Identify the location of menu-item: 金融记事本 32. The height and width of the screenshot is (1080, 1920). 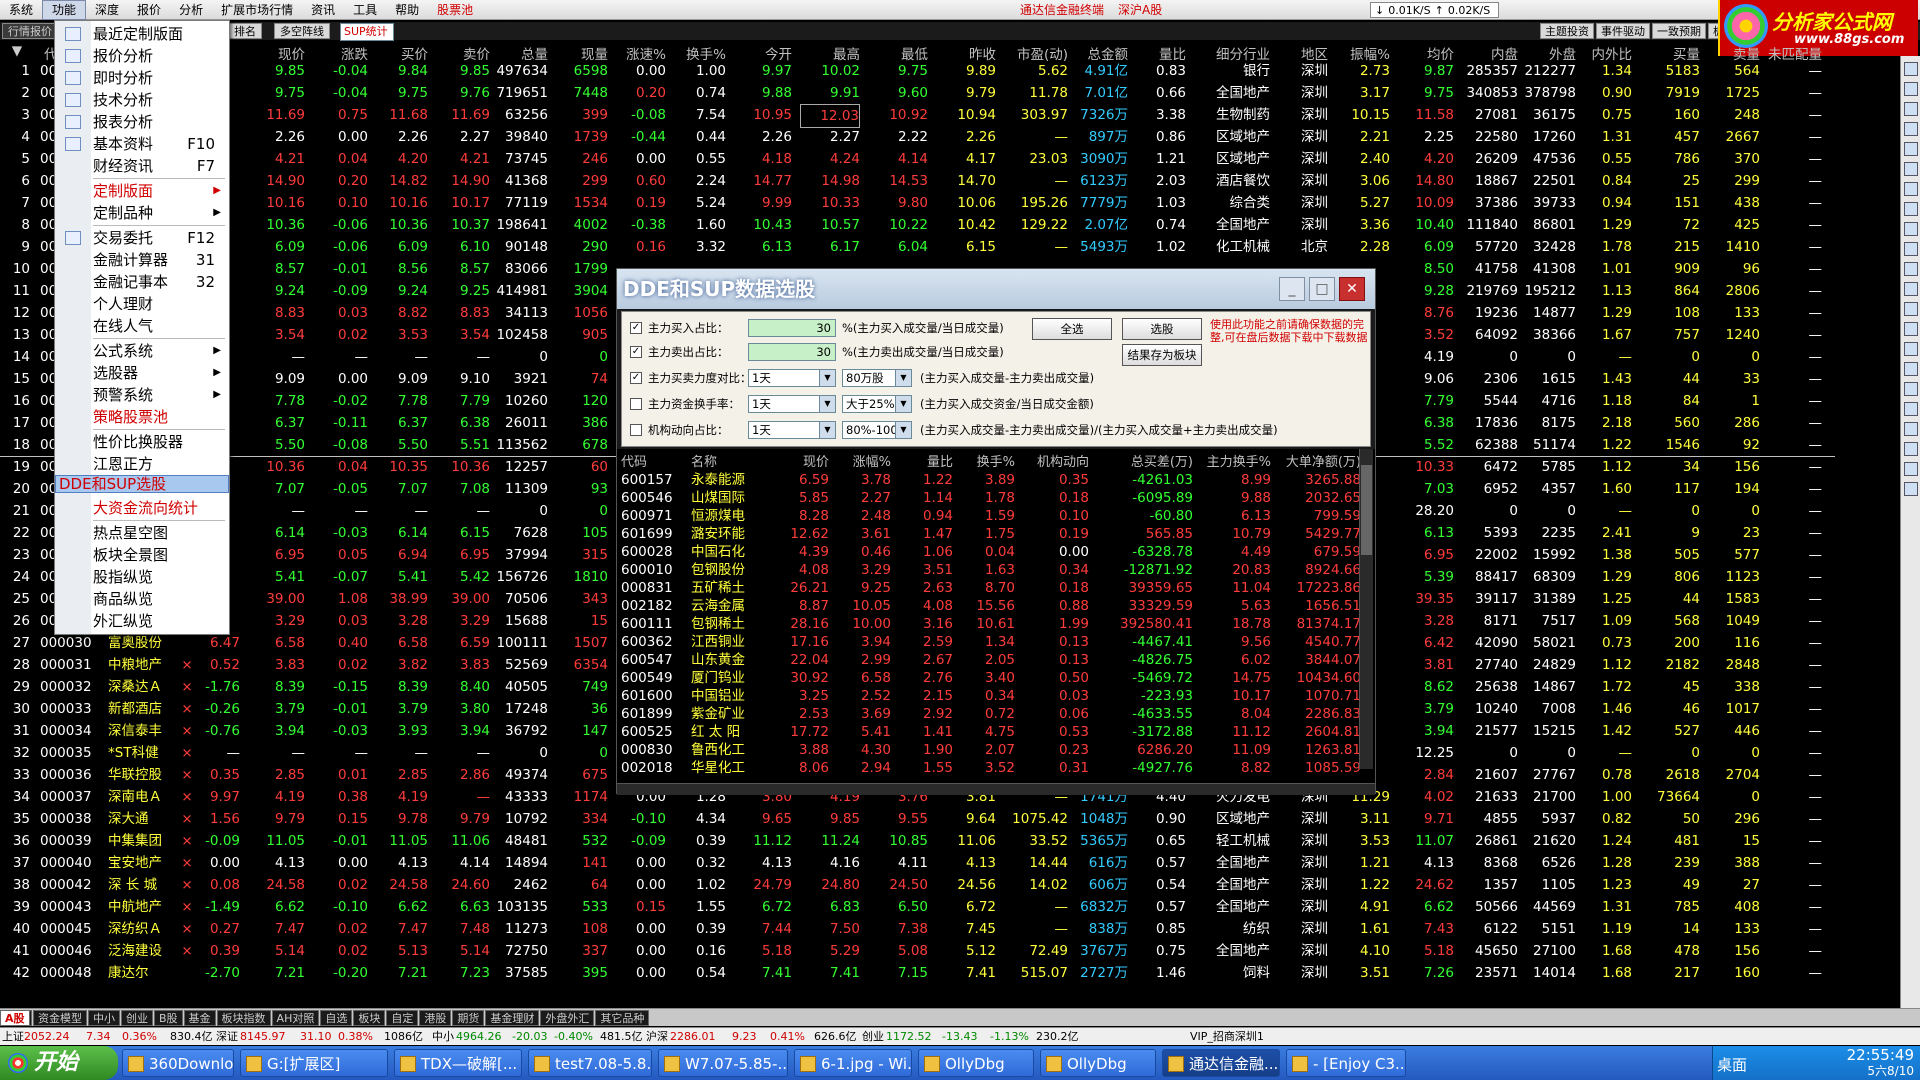
(142, 282).